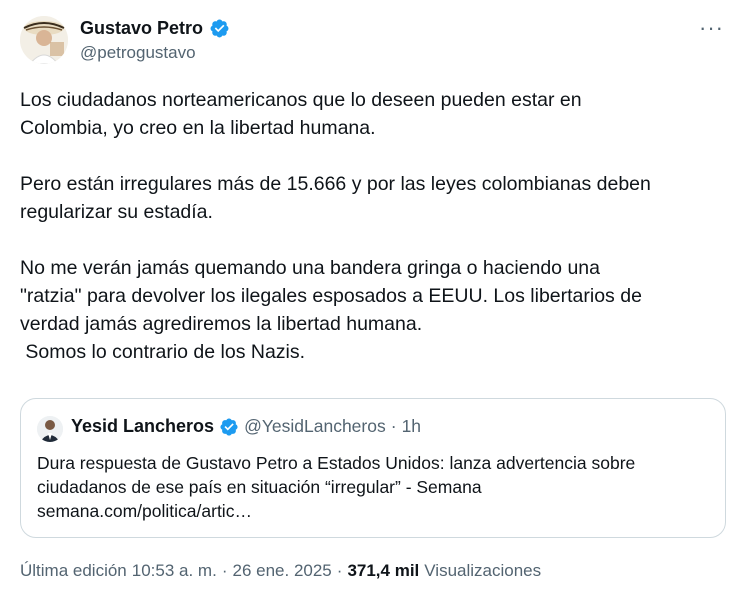 This screenshot has height=594, width=744. What do you see at coordinates (482, 571) in the screenshot?
I see `views-label: Visualizaciones` at bounding box center [482, 571].